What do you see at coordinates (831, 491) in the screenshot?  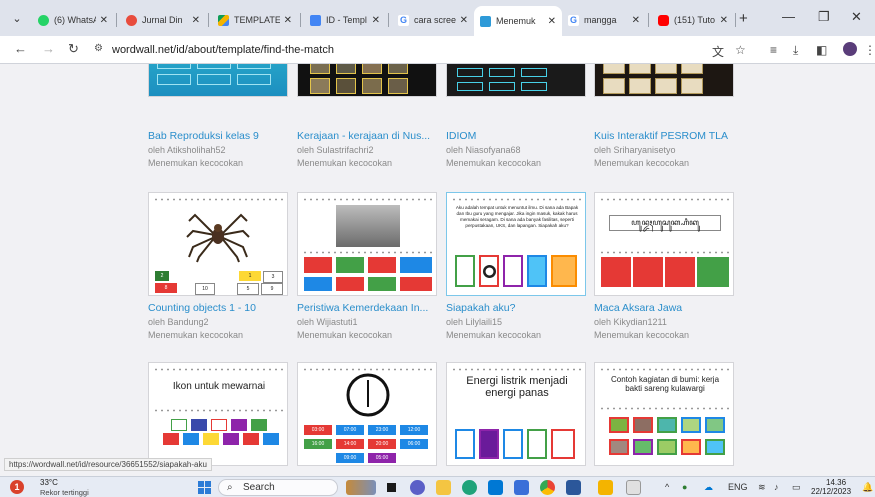 I see `clock-date: 22/12/2023` at bounding box center [831, 491].